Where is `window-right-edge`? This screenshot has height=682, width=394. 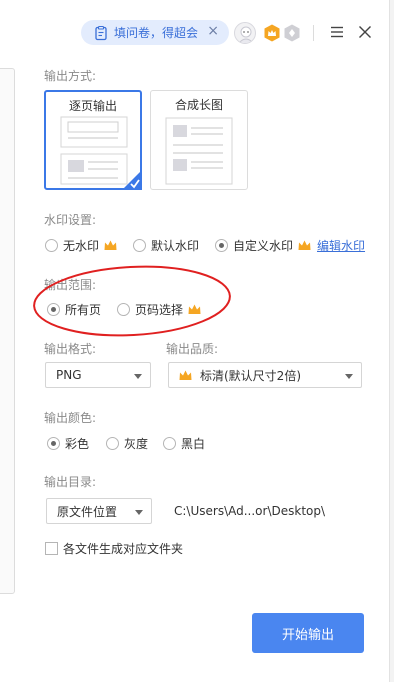 window-right-edge is located at coordinates (391, 341).